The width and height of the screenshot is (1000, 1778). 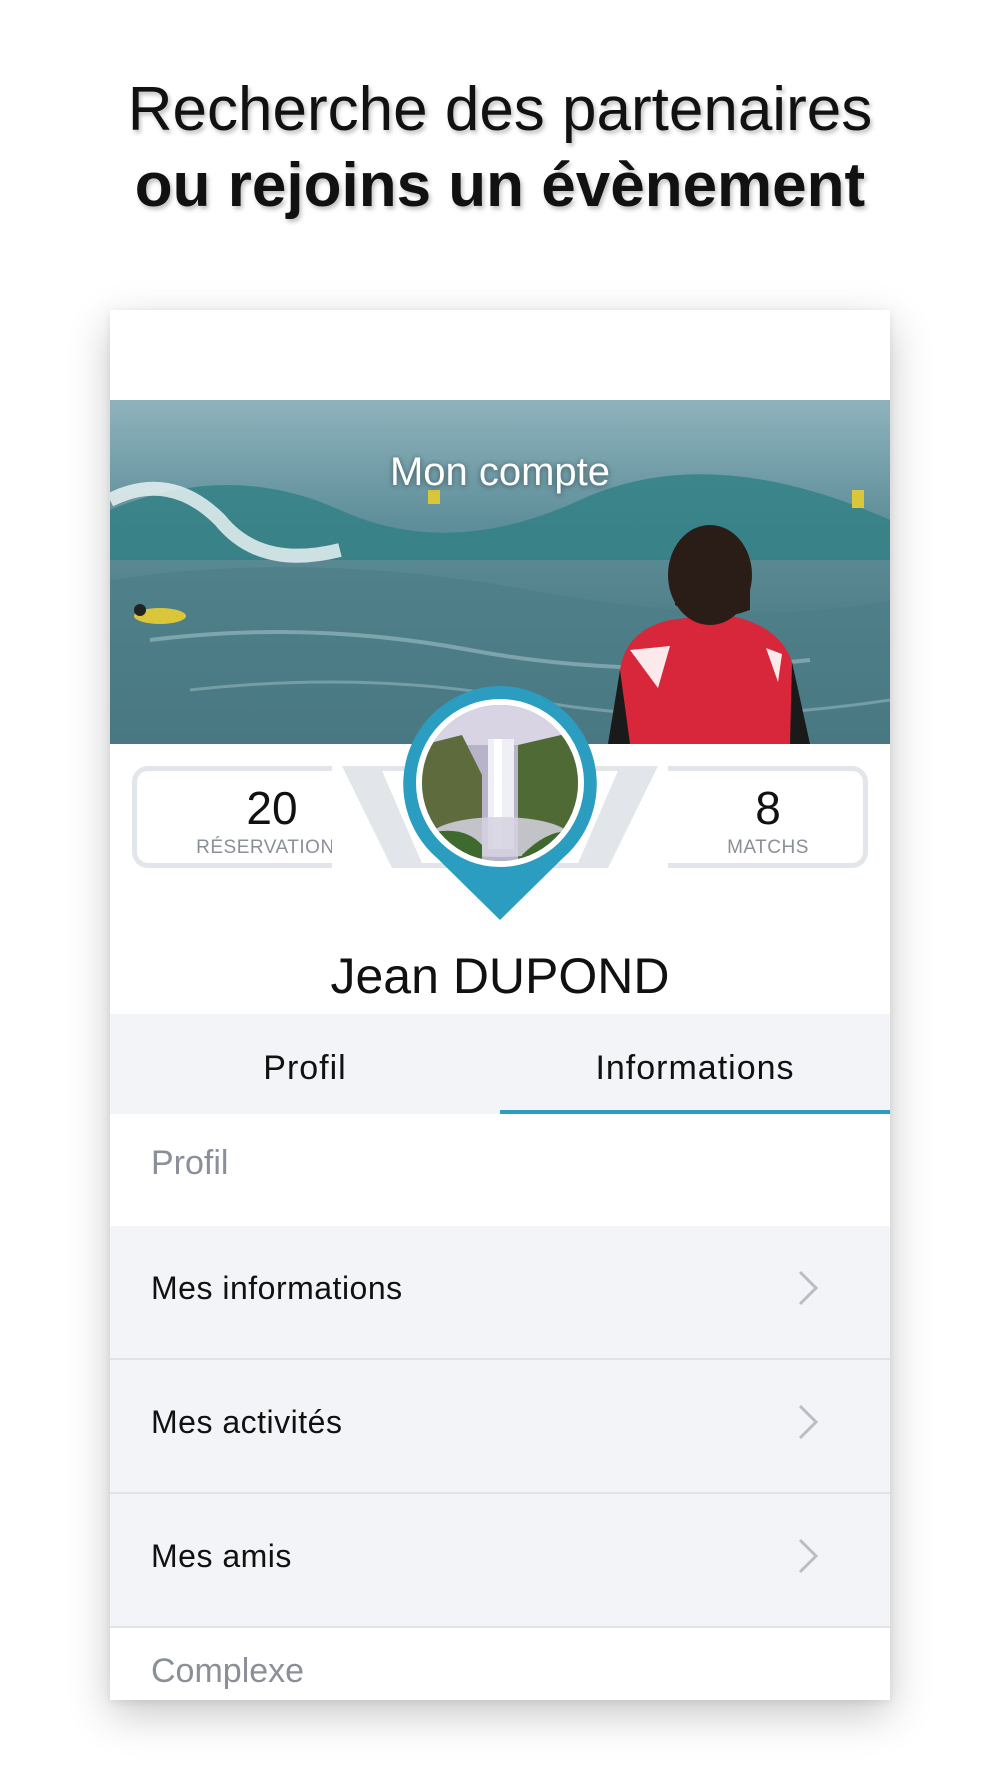 I want to click on menu-item-label: Mes amis, so click(x=221, y=1556).